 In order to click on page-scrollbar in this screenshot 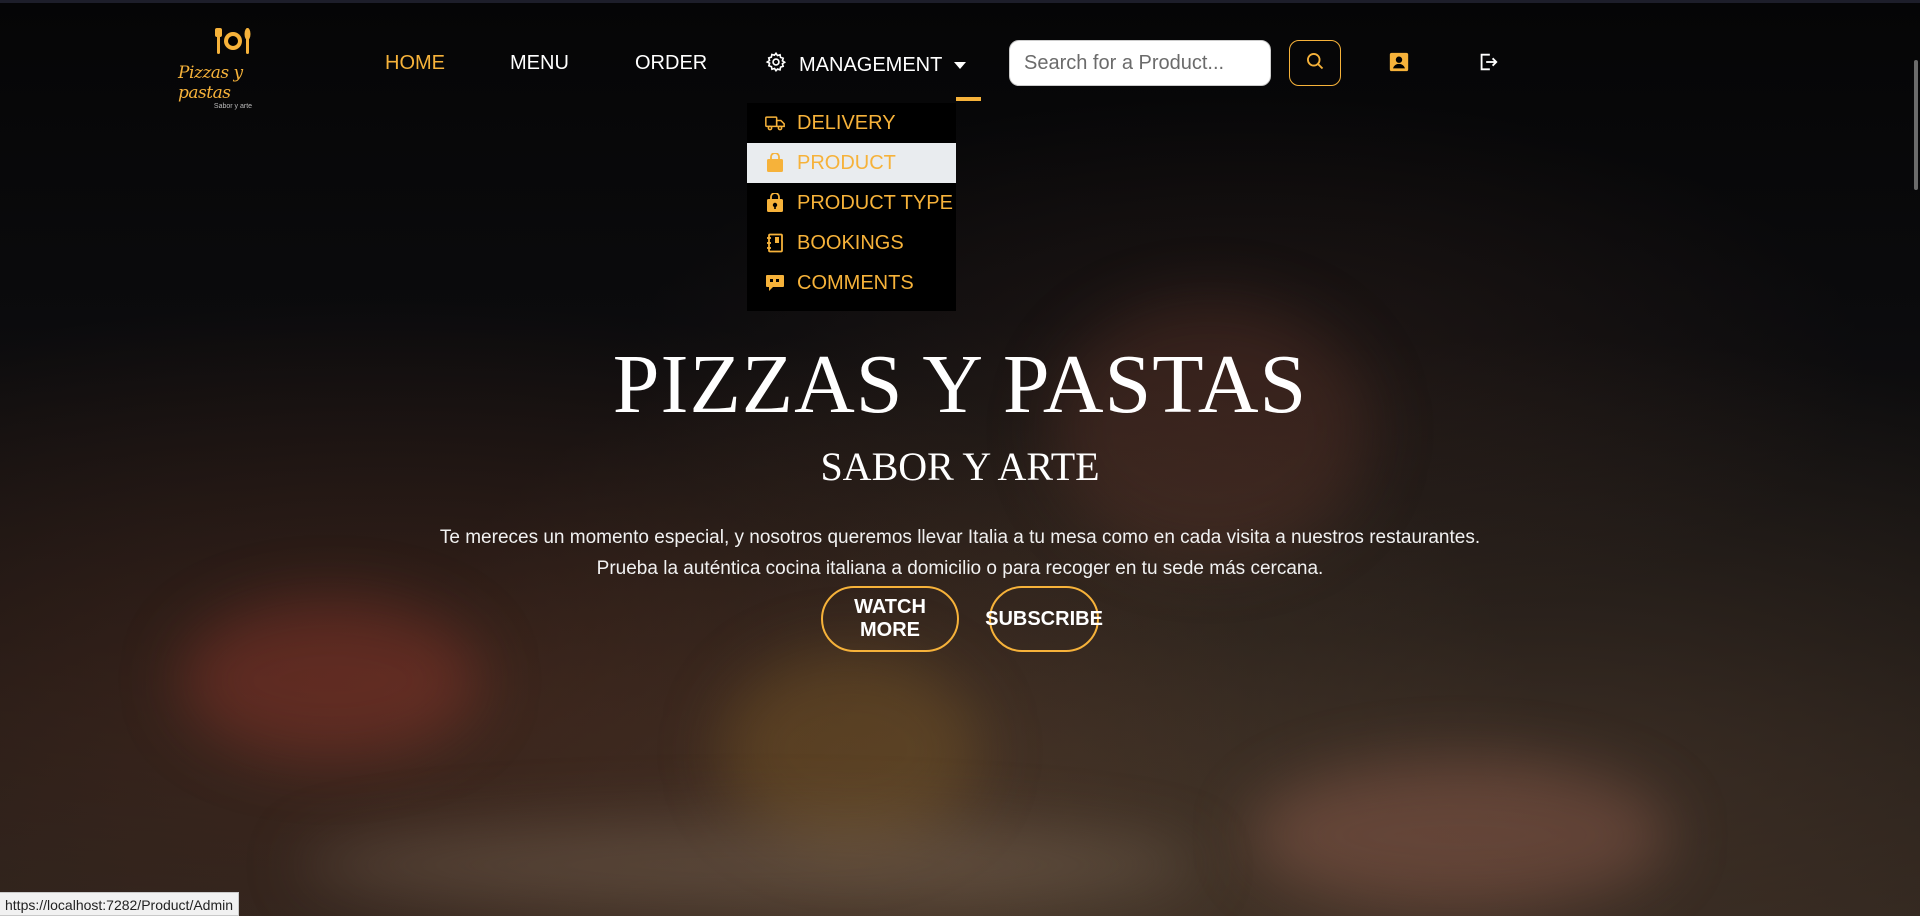, I will do `click(1916, 458)`.